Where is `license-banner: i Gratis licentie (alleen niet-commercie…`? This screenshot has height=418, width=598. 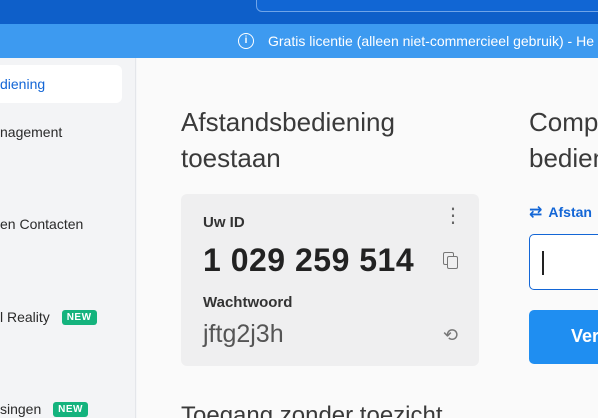
license-banner: i Gratis licentie (alleen niet-commercie… is located at coordinates (299, 41).